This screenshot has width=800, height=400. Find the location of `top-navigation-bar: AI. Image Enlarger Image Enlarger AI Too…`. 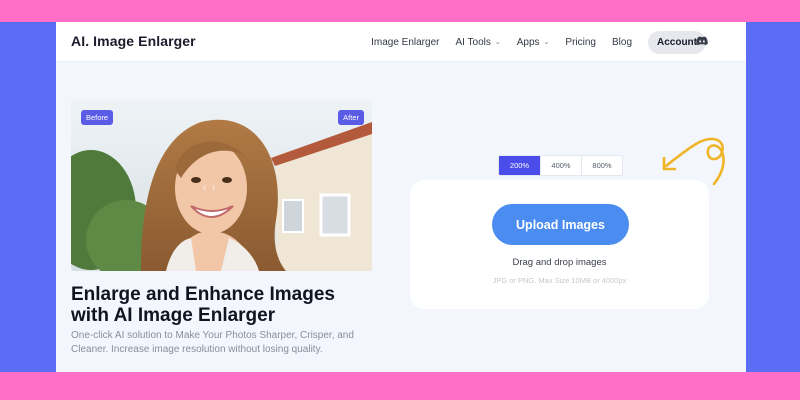

top-navigation-bar: AI. Image Enlarger Image Enlarger AI Too… is located at coordinates (401, 42).